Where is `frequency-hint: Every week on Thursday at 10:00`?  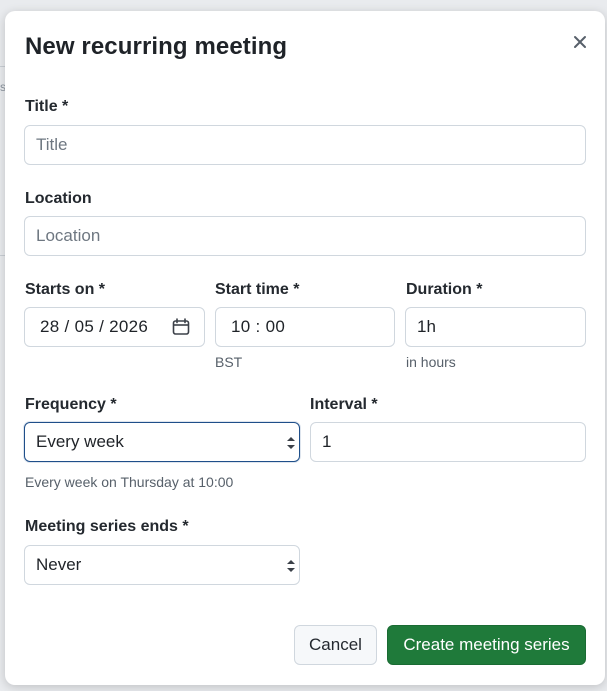 frequency-hint: Every week on Thursday at 10:00 is located at coordinates (129, 482).